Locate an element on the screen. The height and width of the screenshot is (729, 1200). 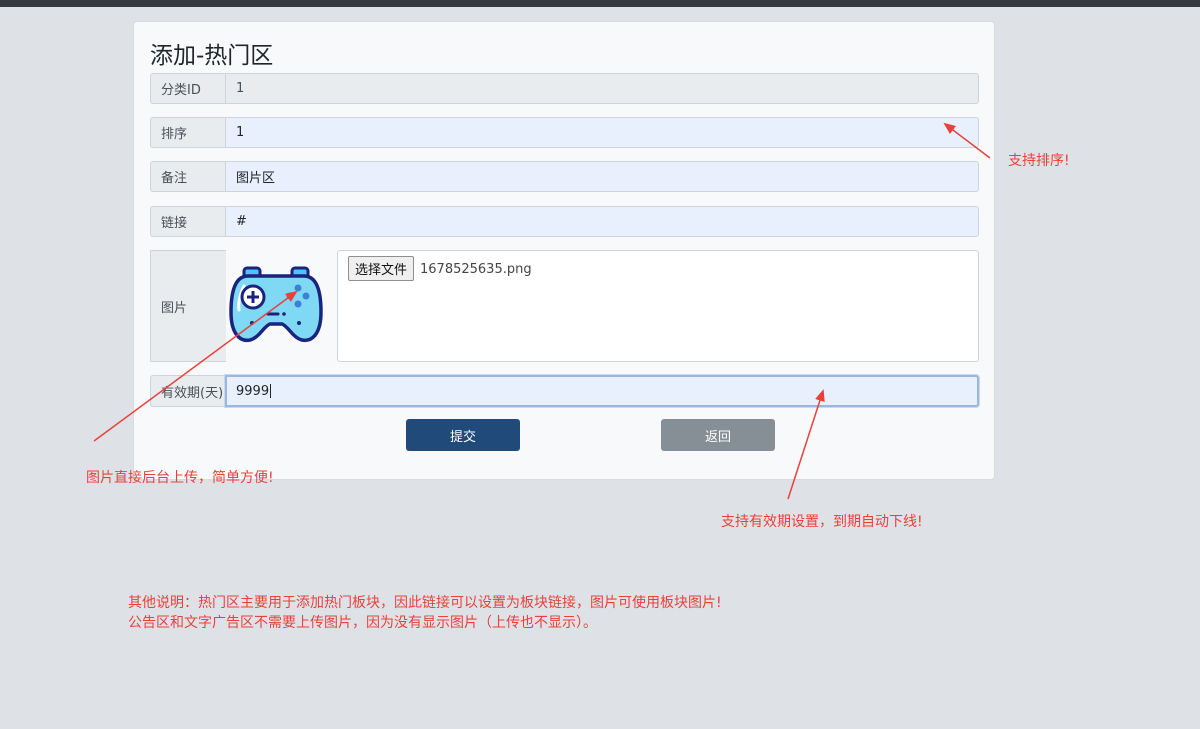
remark-row: 备注 图片区 is located at coordinates (564, 176).